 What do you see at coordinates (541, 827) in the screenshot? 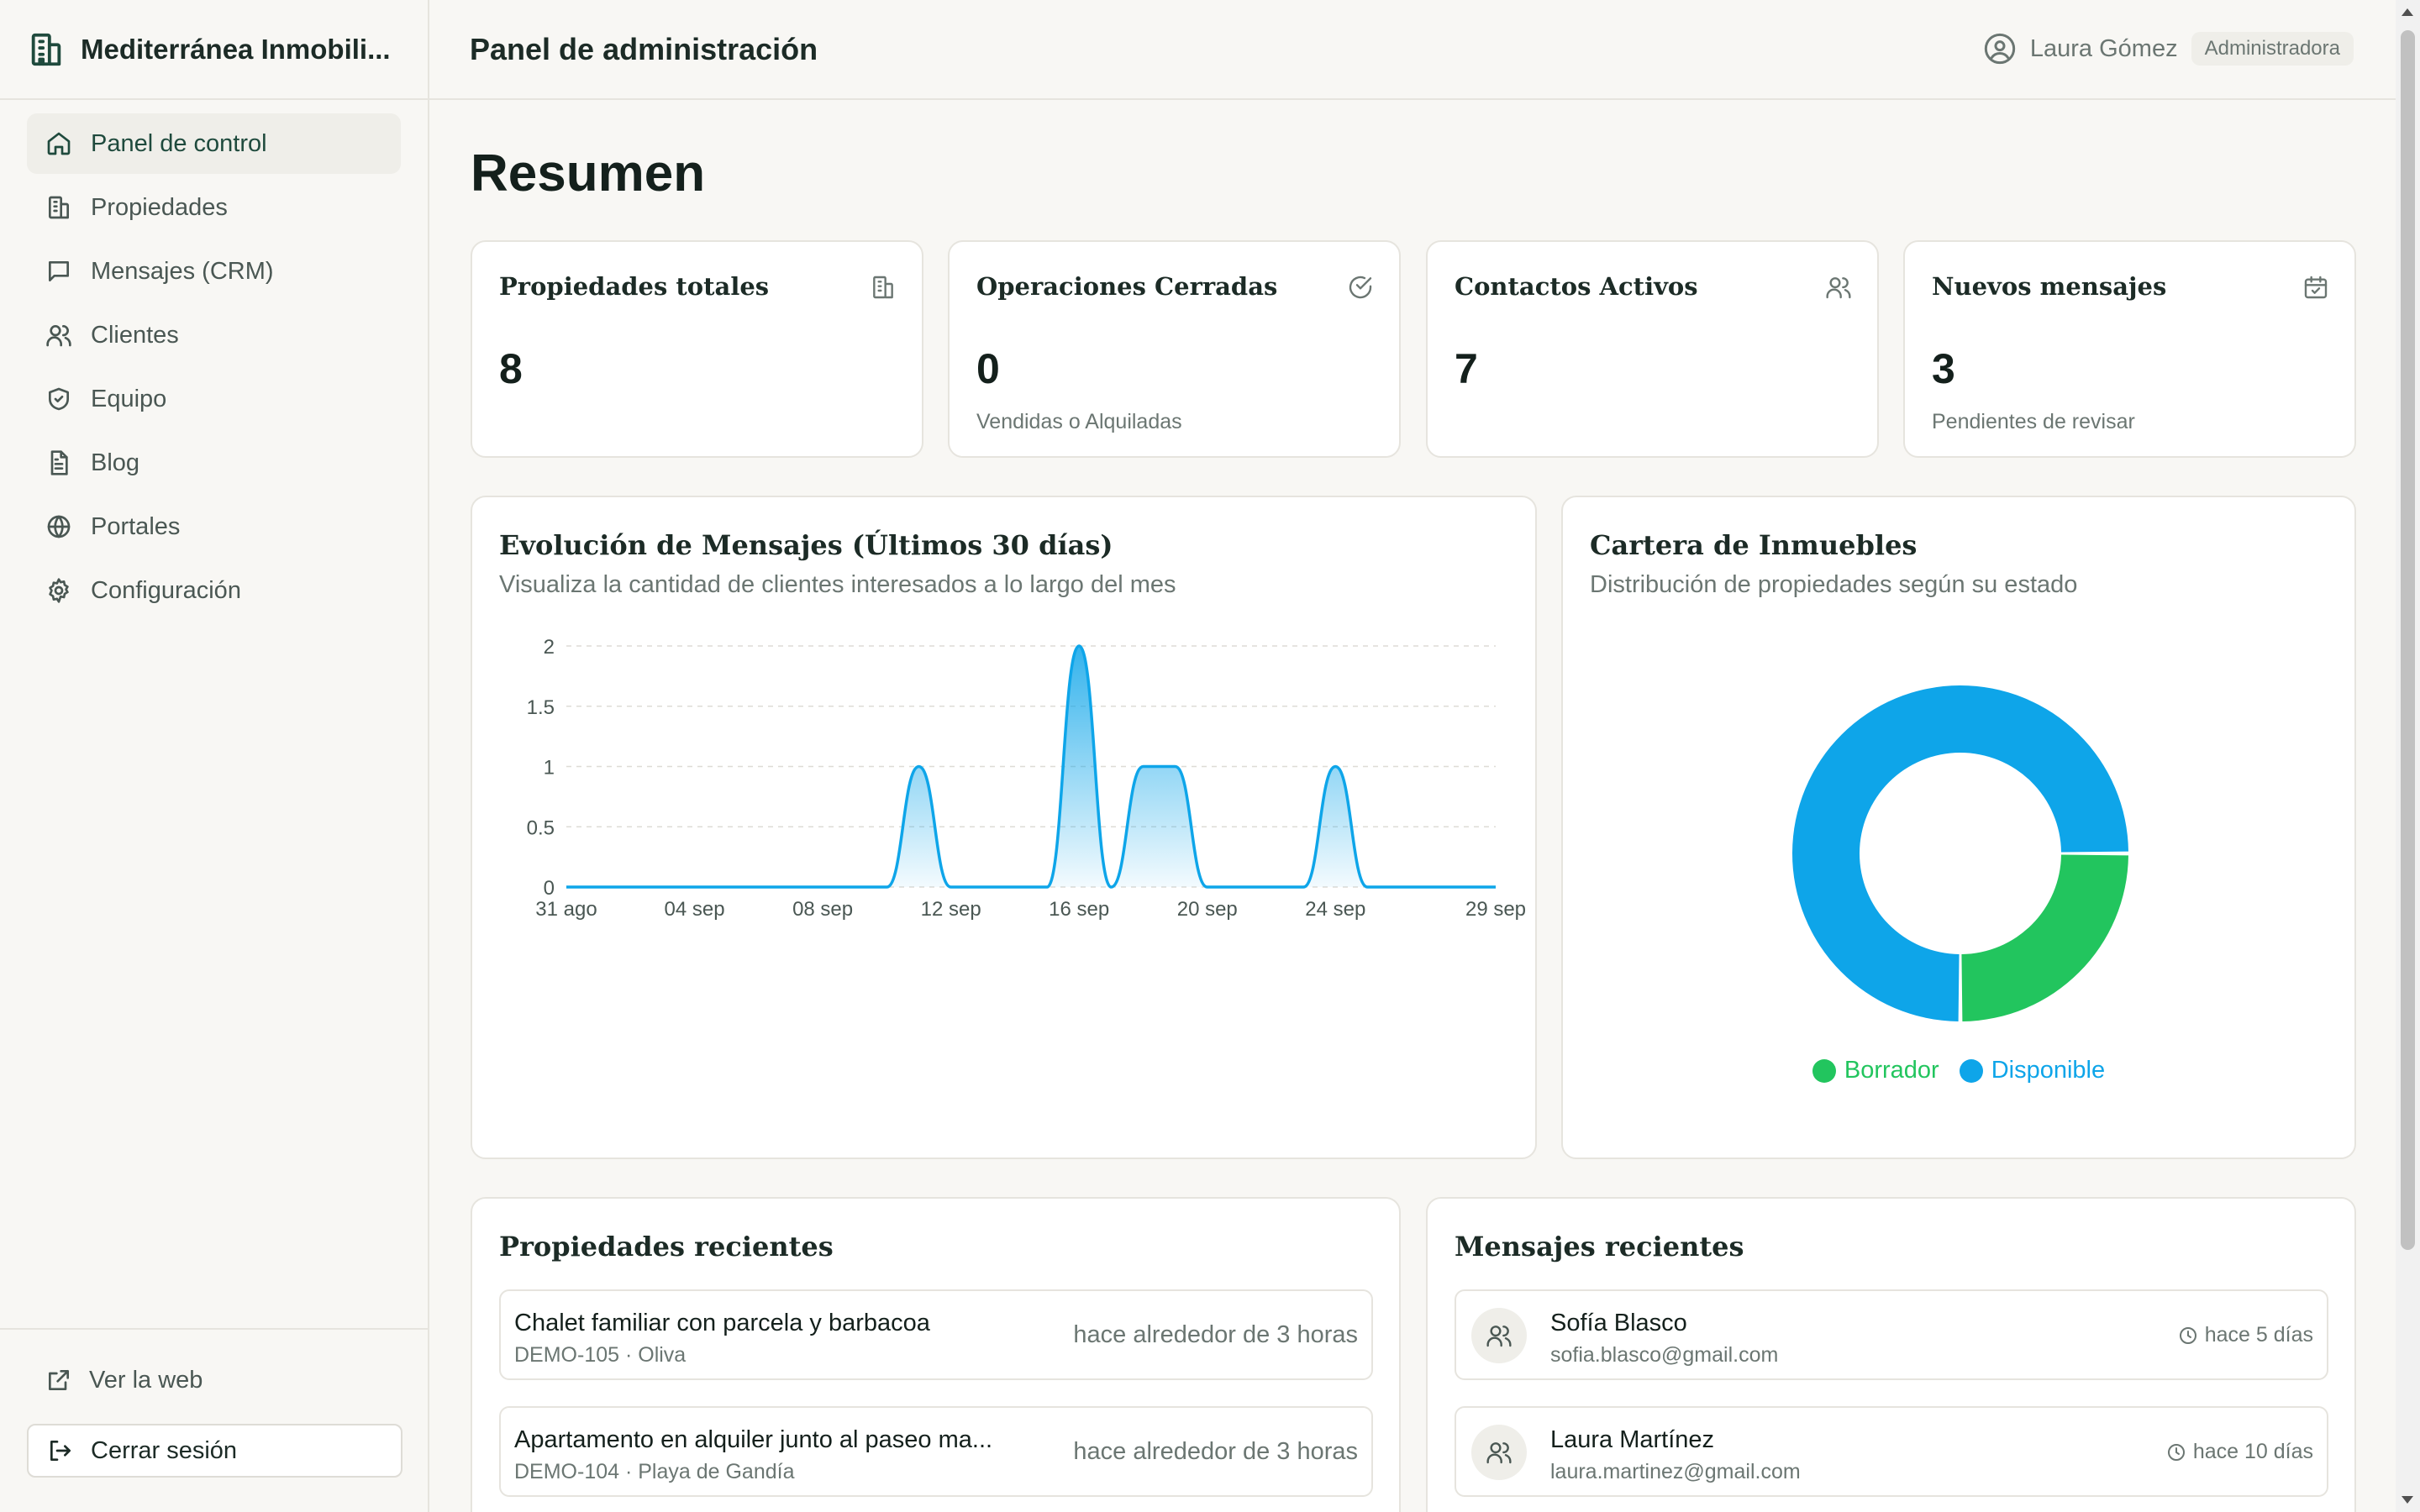
I see `y-tick-label: 0.5` at bounding box center [541, 827].